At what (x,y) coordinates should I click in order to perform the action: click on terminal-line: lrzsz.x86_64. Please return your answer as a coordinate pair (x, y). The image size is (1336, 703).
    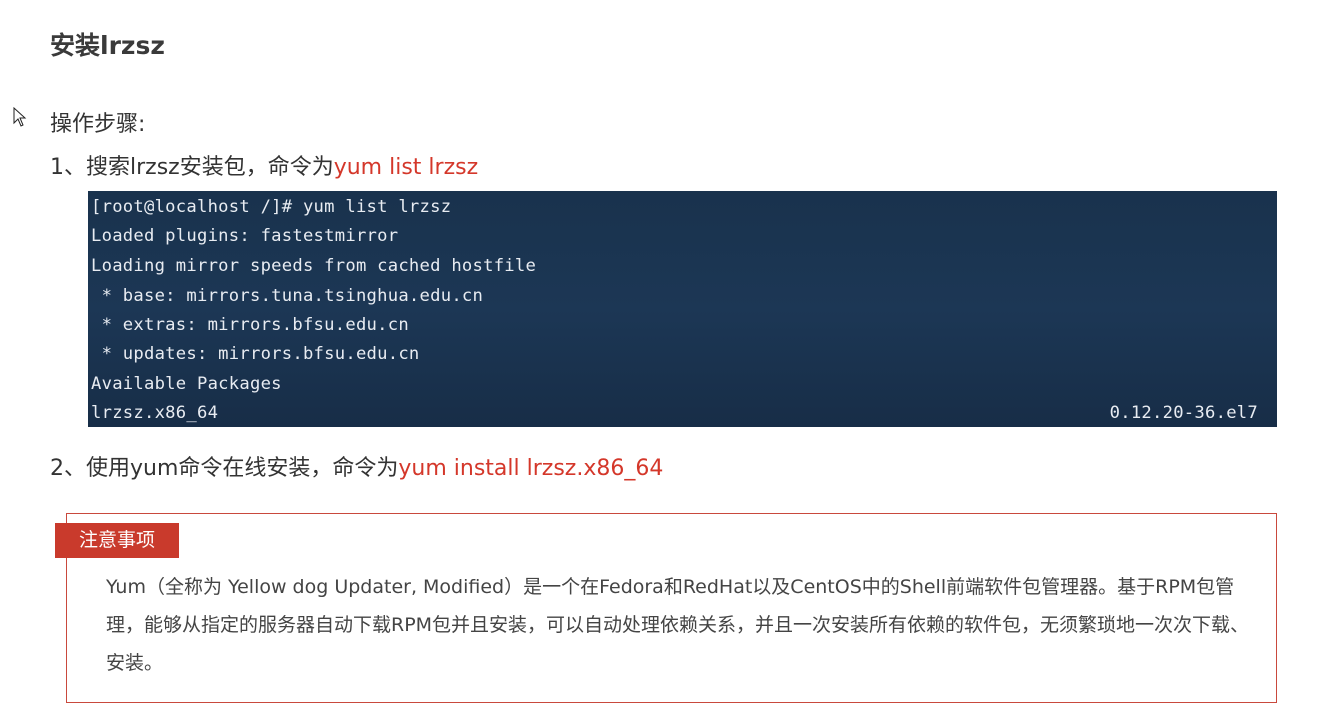
    Looking at the image, I should click on (155, 413).